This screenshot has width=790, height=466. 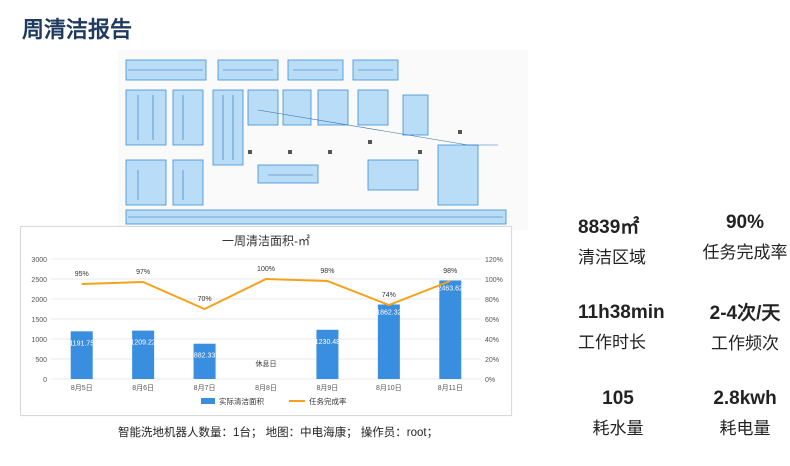 I want to click on y-tick-label: 1000, so click(x=39, y=340).